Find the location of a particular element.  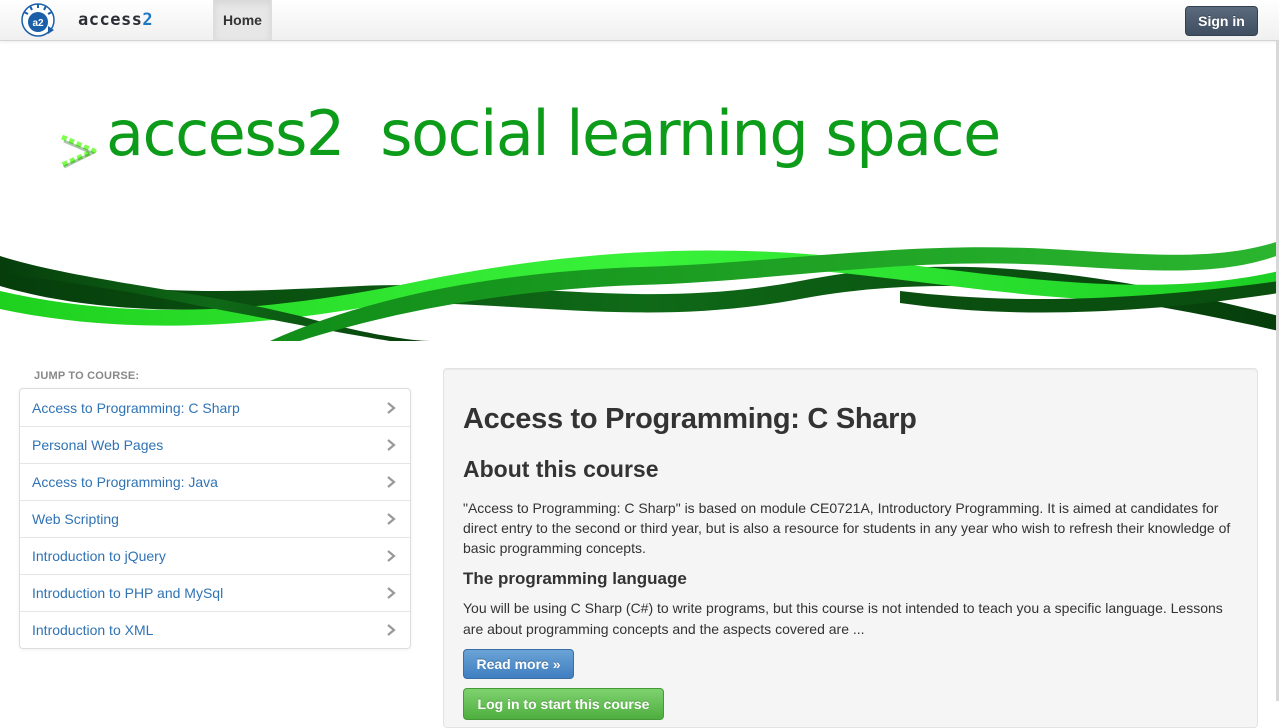

course-link-java: Access to Programming: Java is located at coordinates (215, 481).